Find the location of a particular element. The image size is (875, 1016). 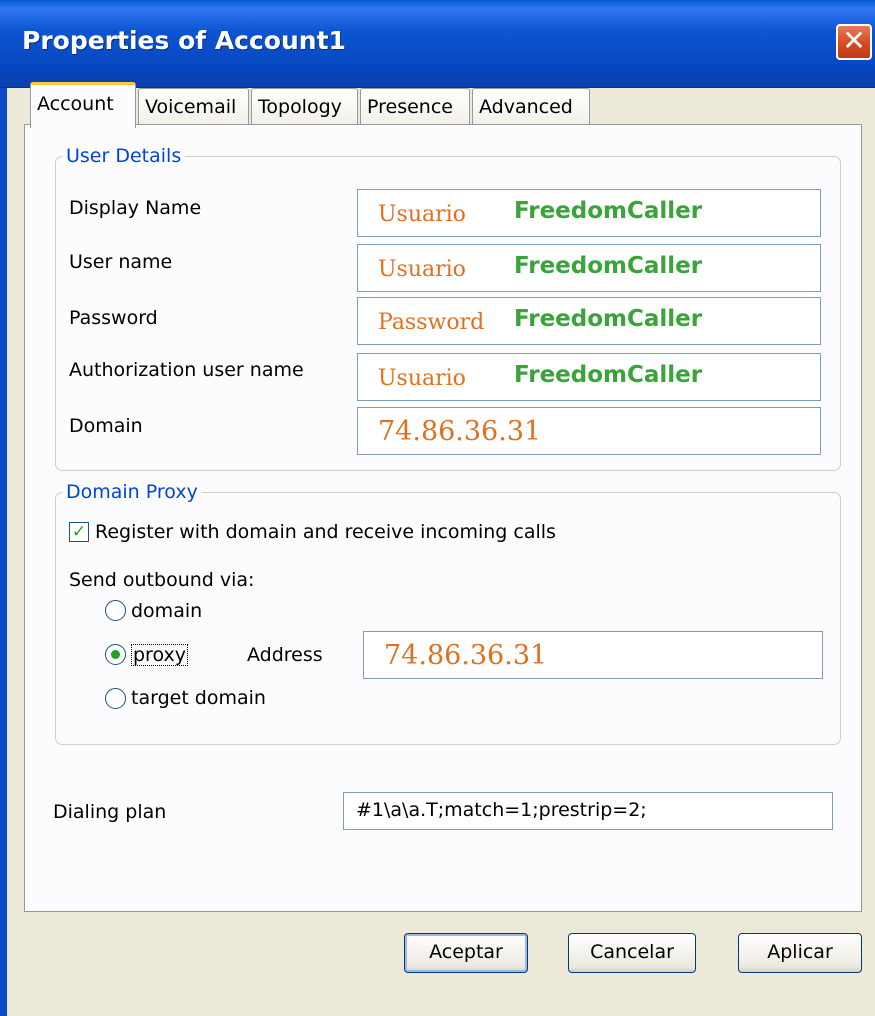

password-user: FreedomCaller is located at coordinates (608, 319).